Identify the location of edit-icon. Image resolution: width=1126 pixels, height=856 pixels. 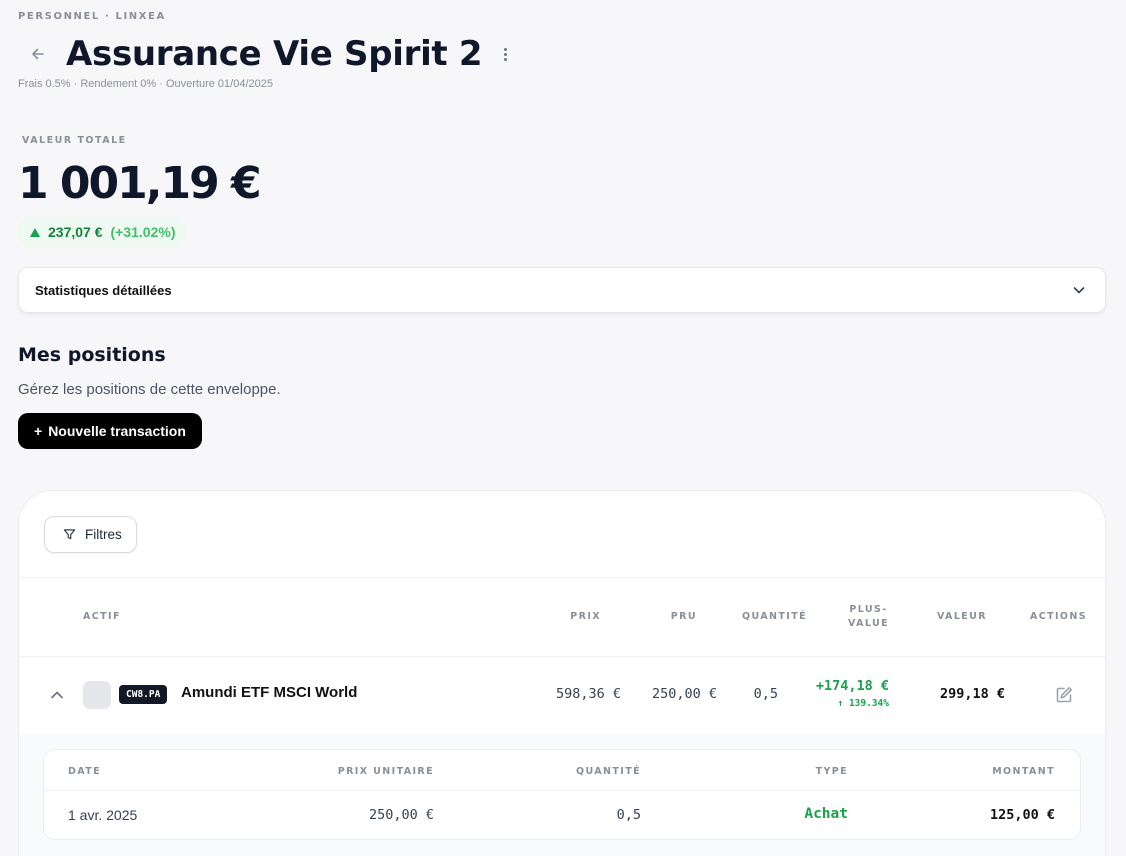
(1064, 695).